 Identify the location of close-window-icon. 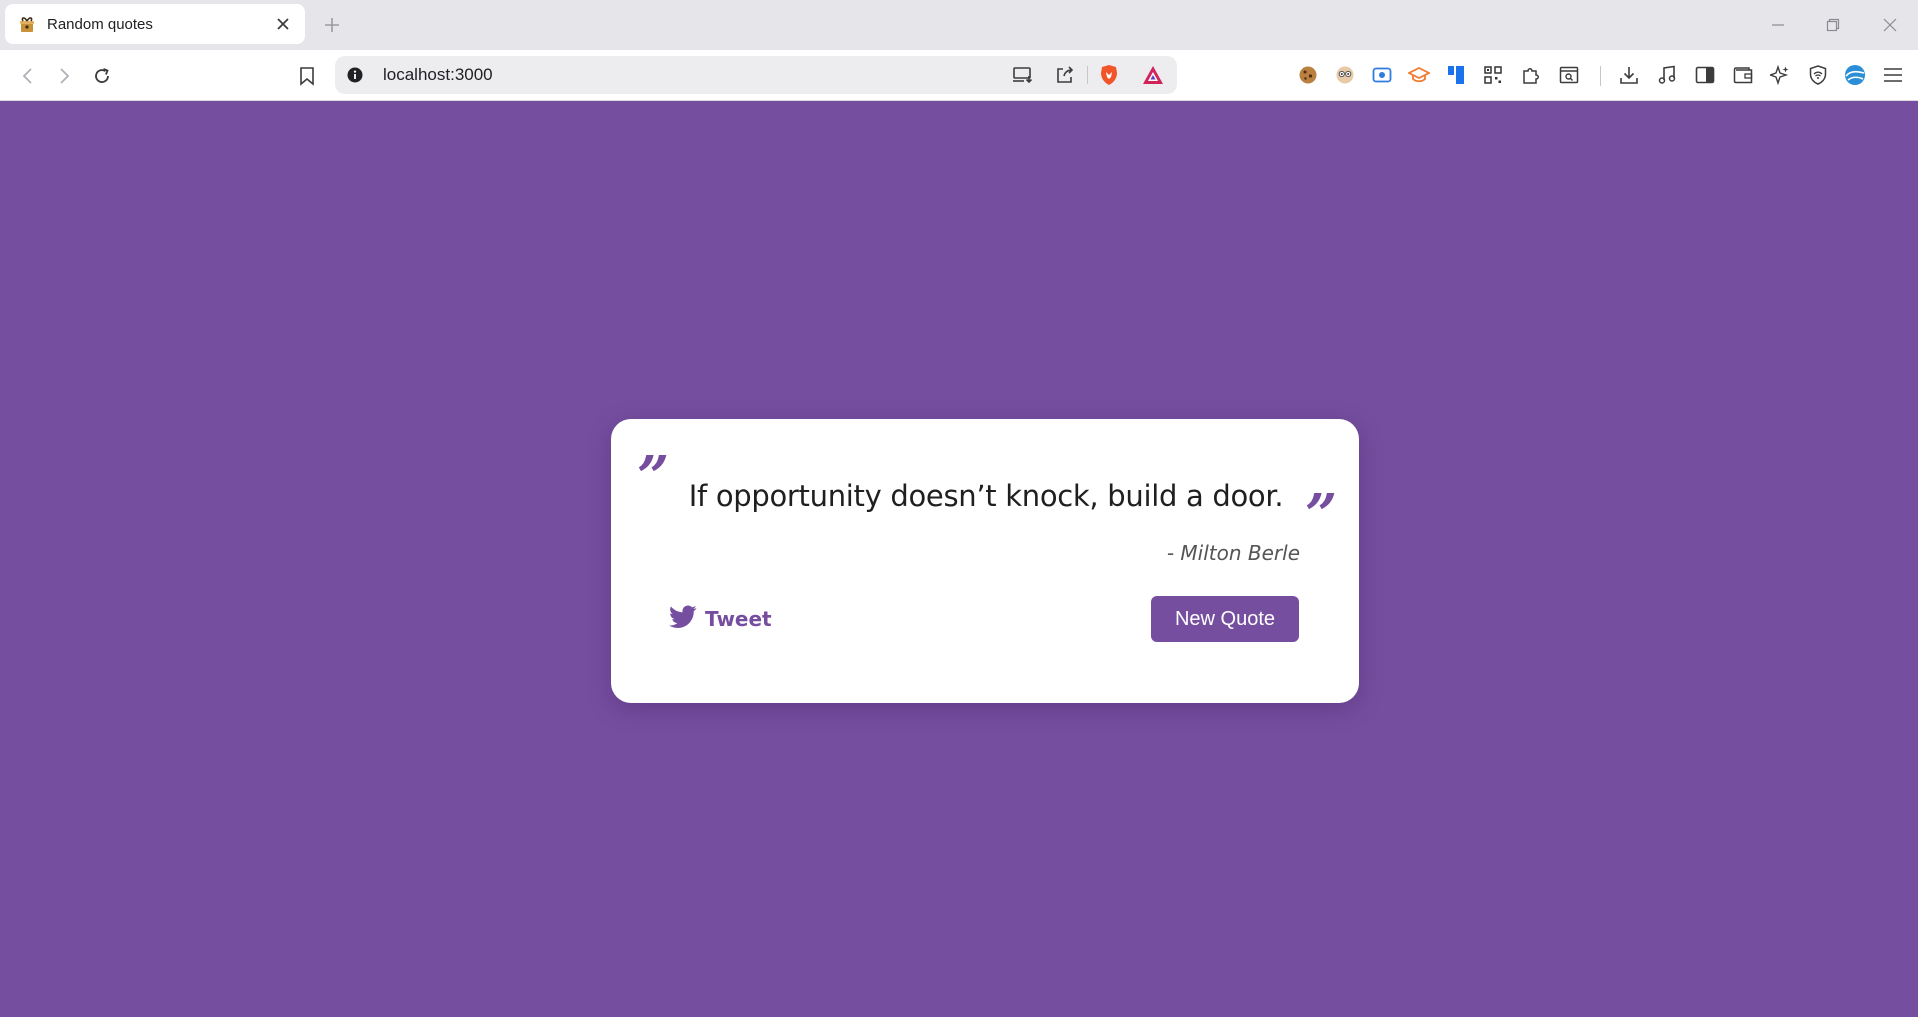
(1890, 25).